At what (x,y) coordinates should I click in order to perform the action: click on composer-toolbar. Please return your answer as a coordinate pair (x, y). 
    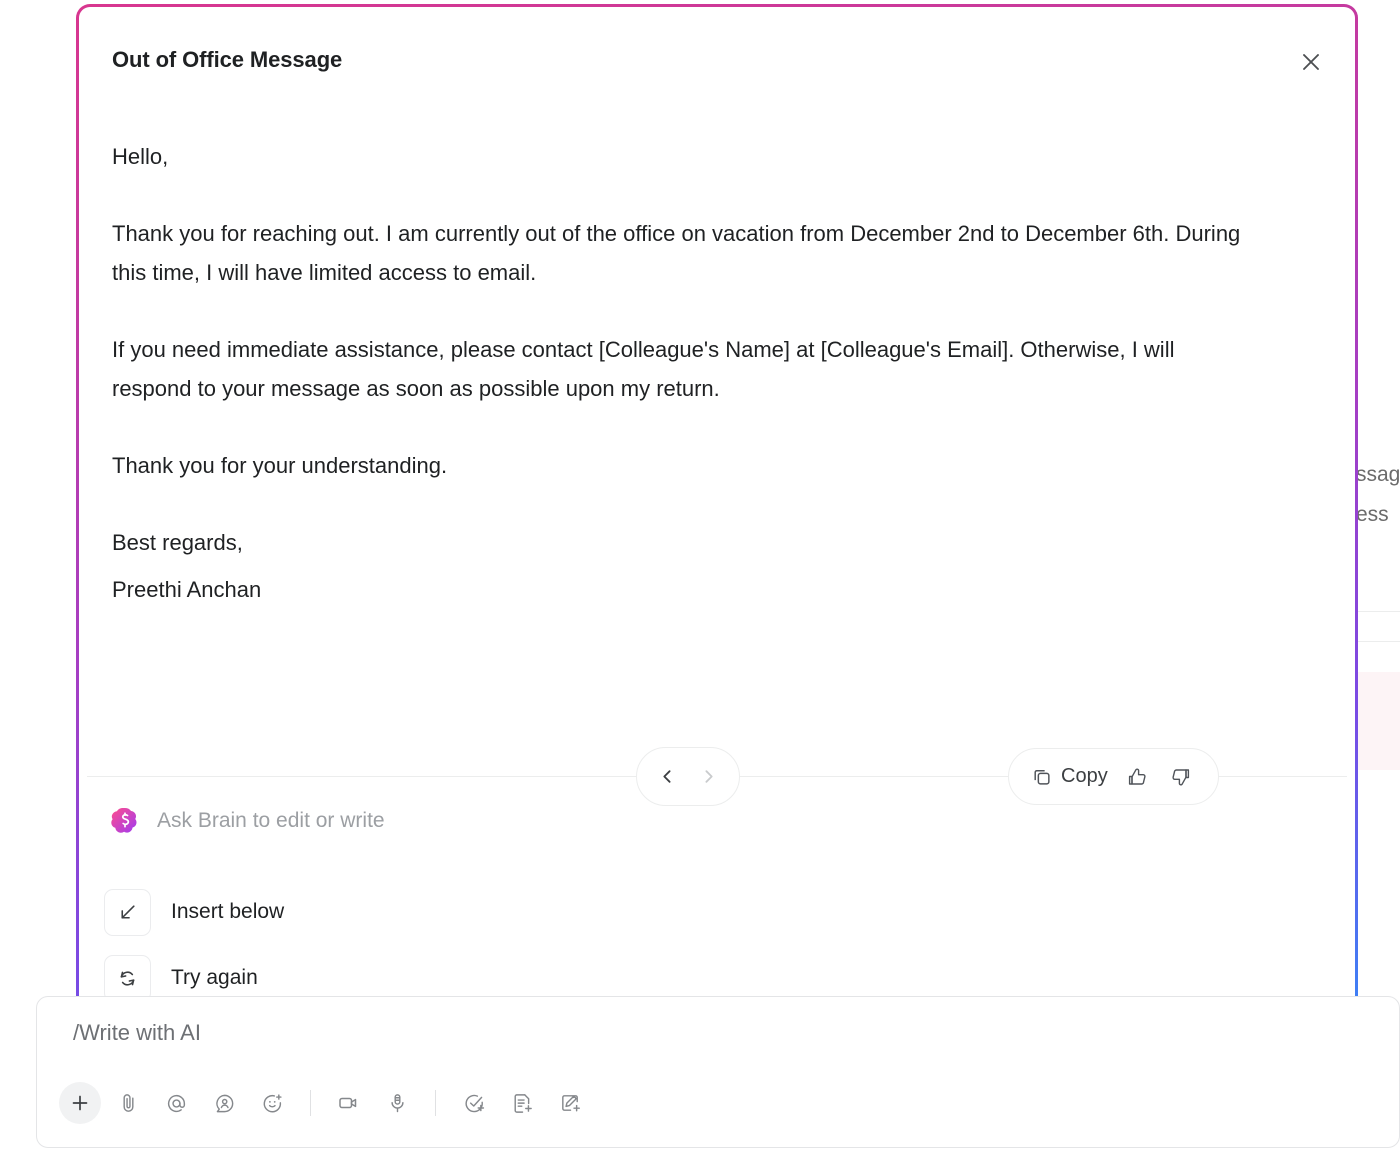
    Looking at the image, I should click on (723, 1103).